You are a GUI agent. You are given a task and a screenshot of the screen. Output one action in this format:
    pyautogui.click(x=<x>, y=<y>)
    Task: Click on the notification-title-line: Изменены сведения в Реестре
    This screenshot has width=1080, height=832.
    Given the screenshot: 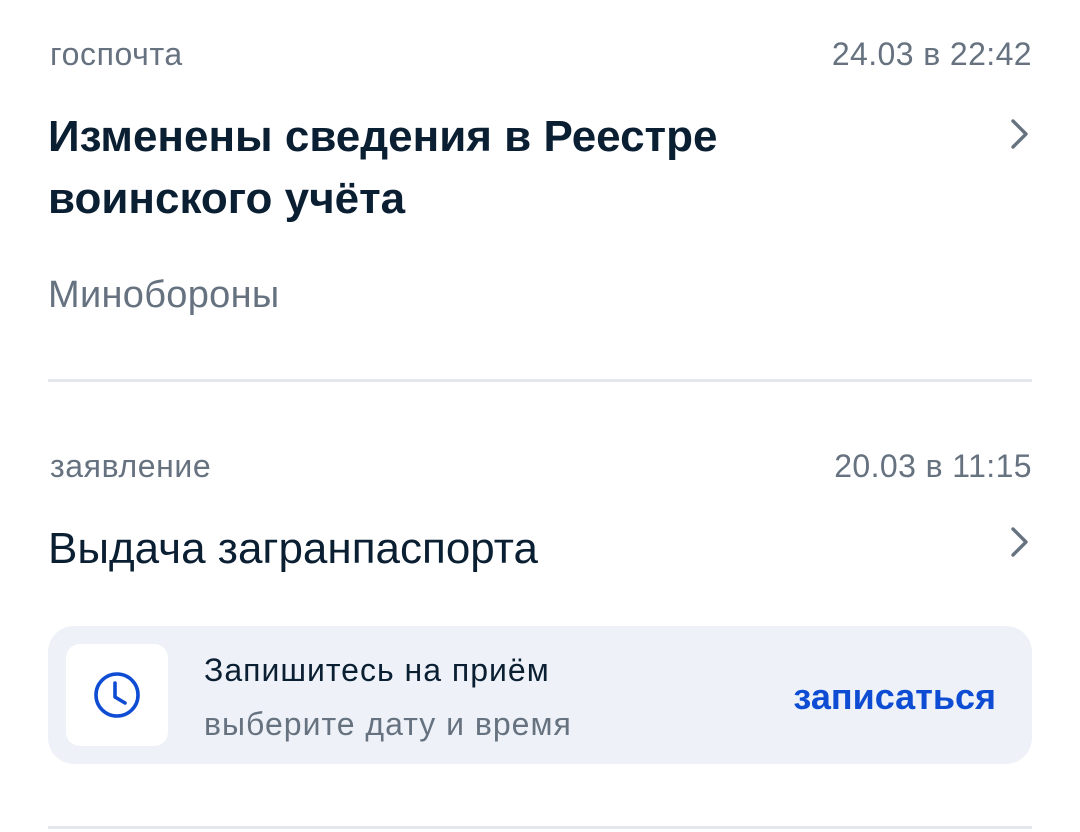 What is the action you would take?
    pyautogui.click(x=383, y=136)
    